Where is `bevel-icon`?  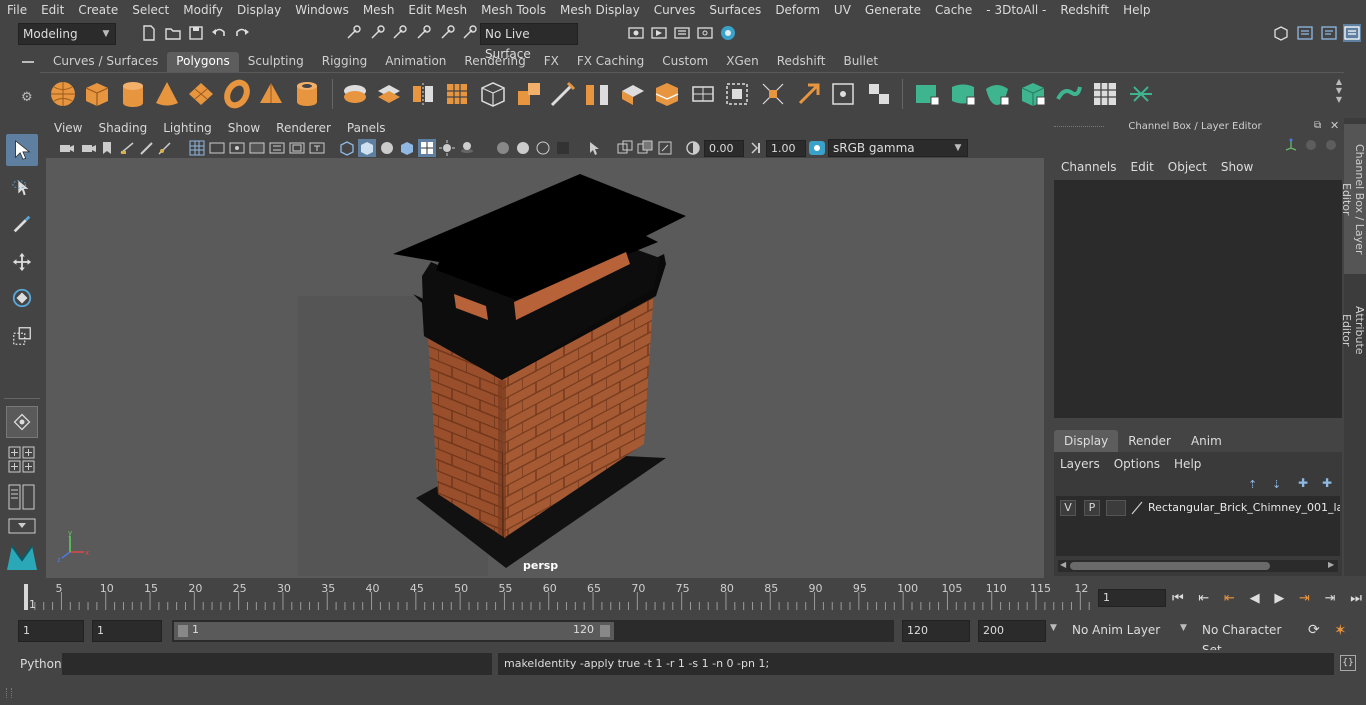
bevel-icon is located at coordinates (633, 94).